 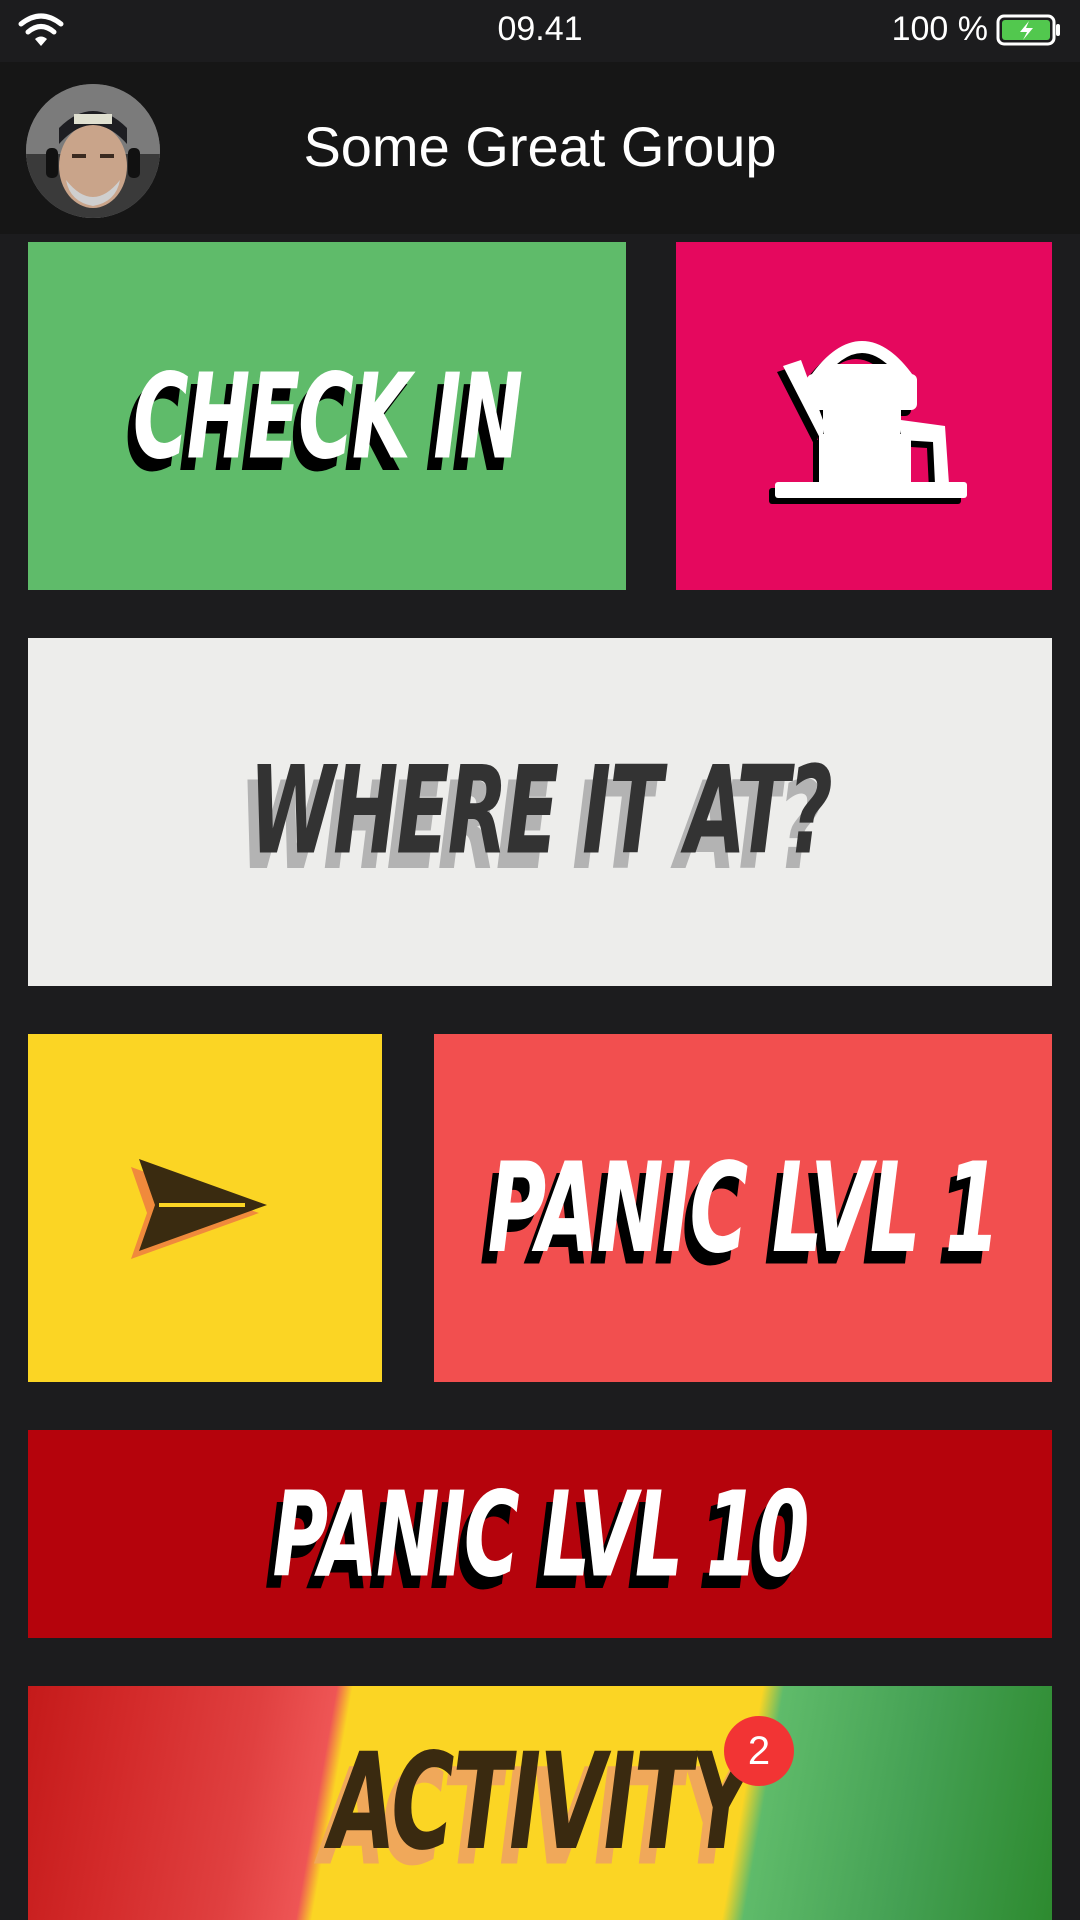 I want to click on where-it-at-label: WHERE IT AT?, so click(x=541, y=812).